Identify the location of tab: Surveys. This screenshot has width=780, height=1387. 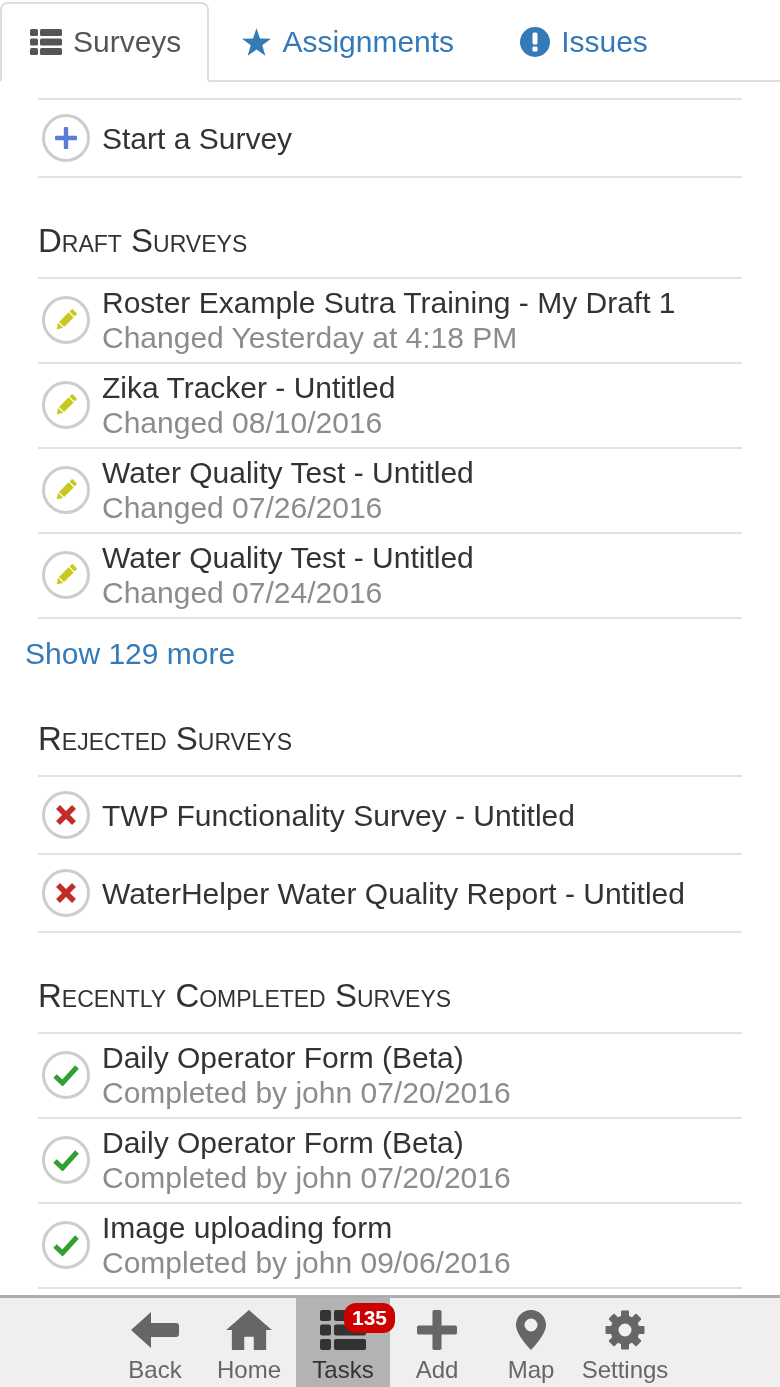
(105, 42).